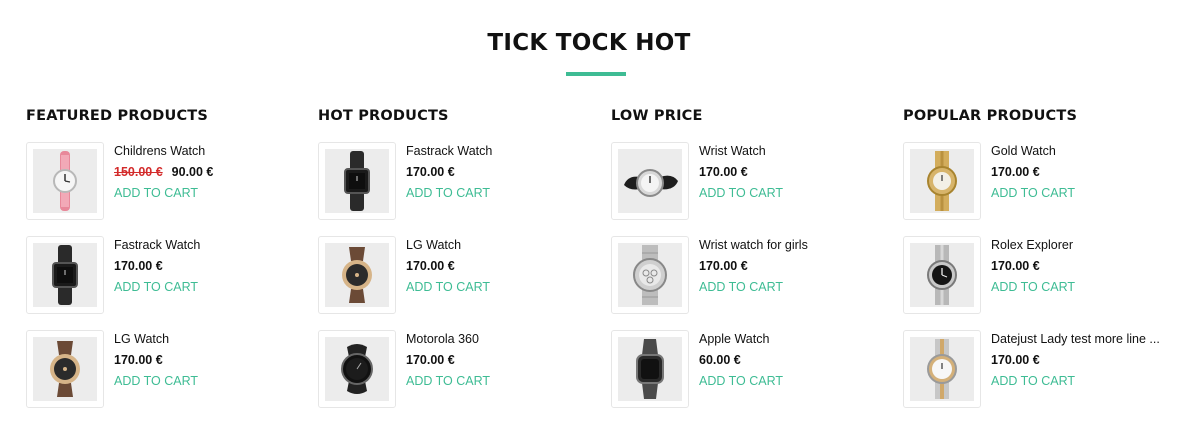 The image size is (1178, 442). I want to click on product-info: Gold Watch 170.00 € ADD TO CART, so click(1082, 172).